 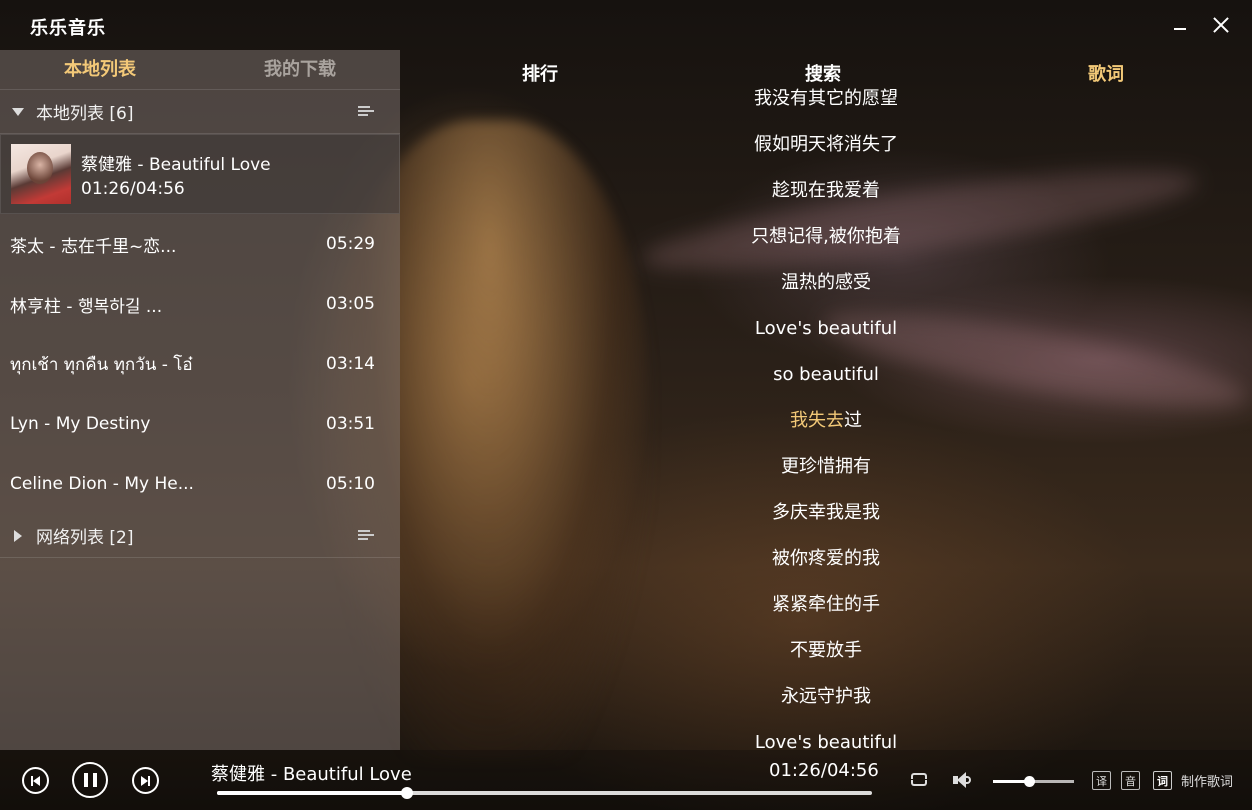 I want to click on song-duration: 03:05, so click(x=350, y=304).